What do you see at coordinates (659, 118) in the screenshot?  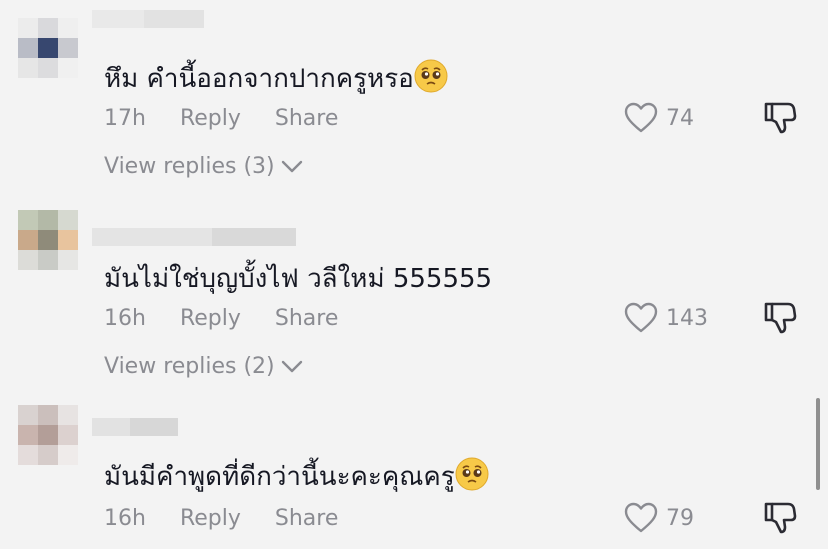 I see `like-button: 74` at bounding box center [659, 118].